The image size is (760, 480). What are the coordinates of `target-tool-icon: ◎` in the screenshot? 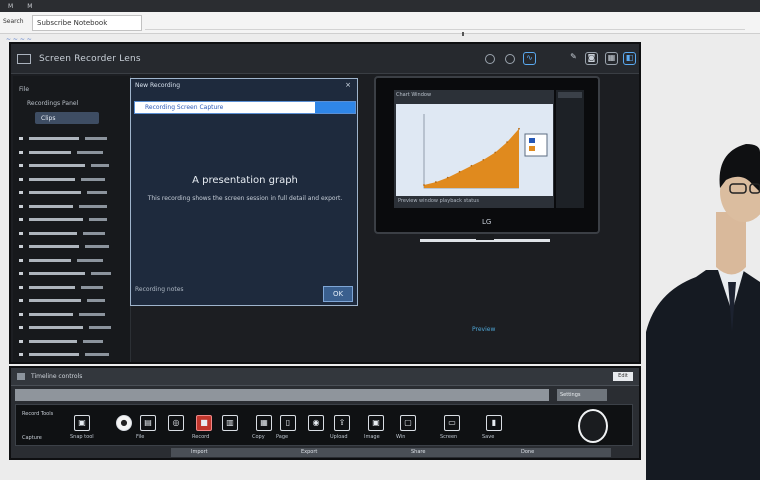 It's located at (176, 423).